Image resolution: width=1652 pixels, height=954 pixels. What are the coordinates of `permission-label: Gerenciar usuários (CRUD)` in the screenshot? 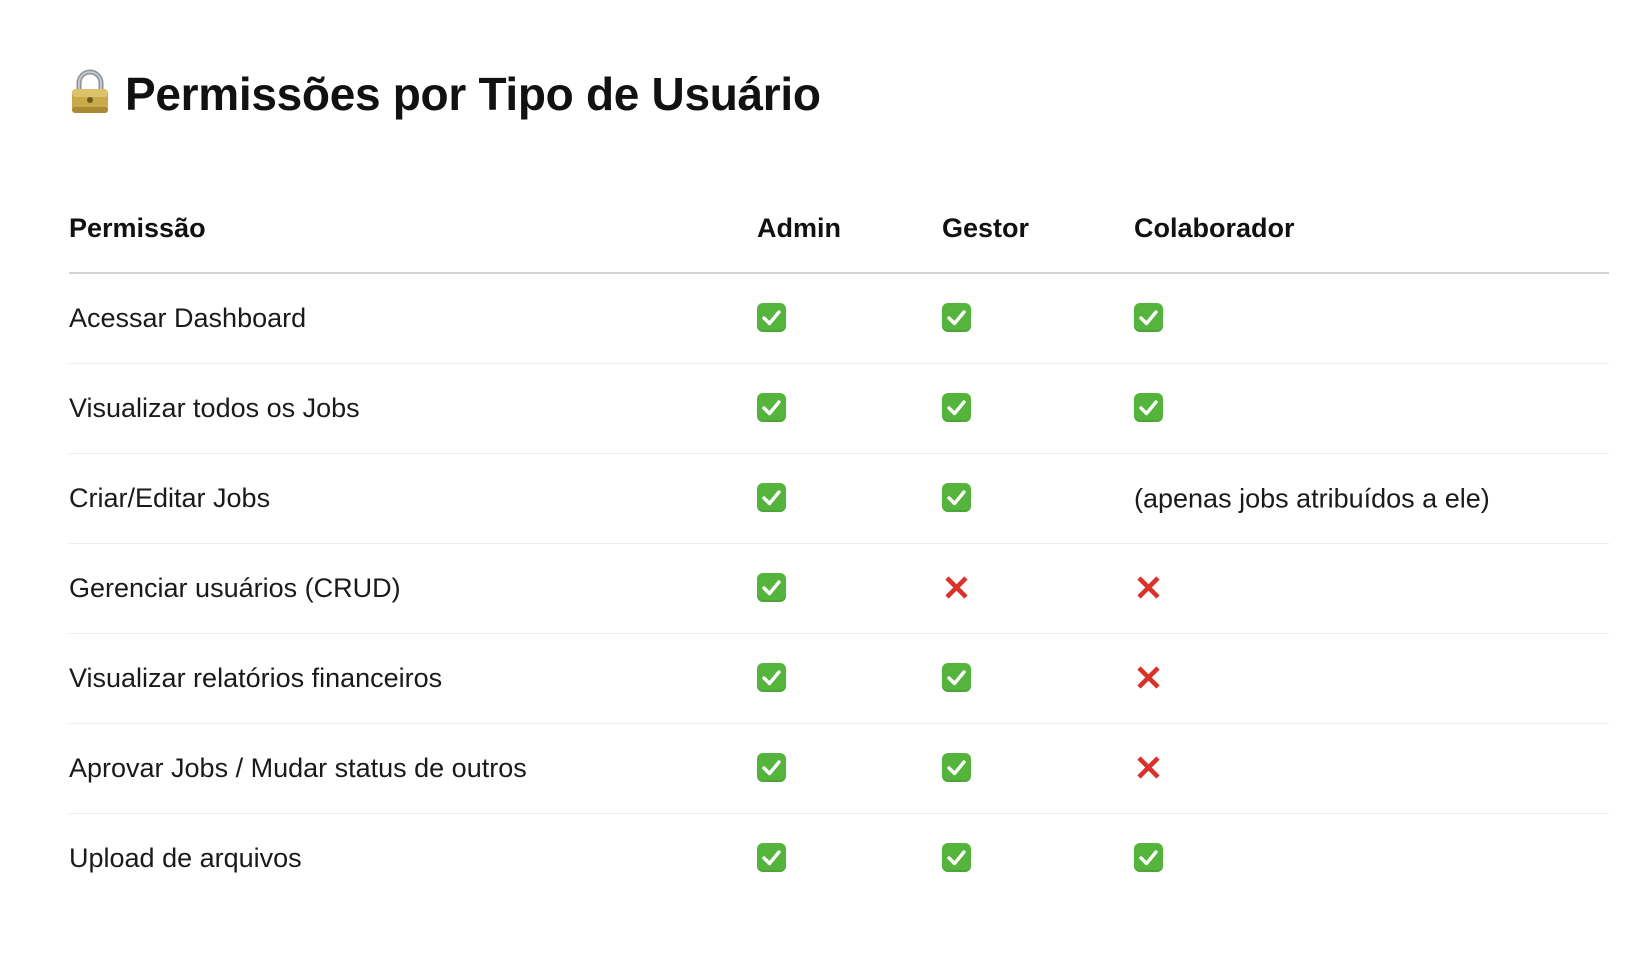 It's located at (413, 588).